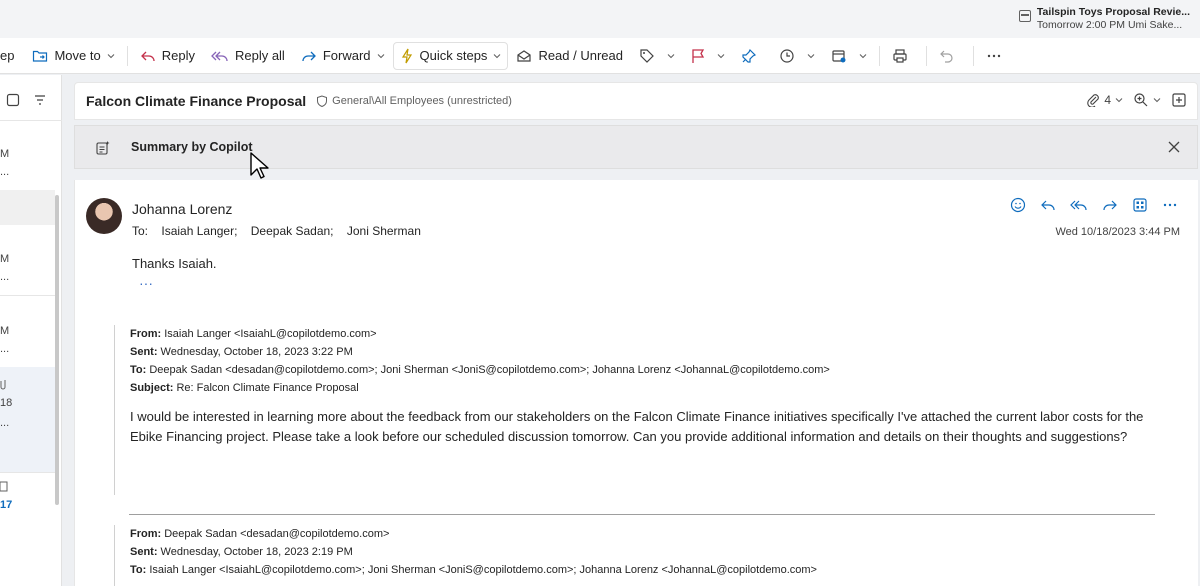  What do you see at coordinates (269, 334) in the screenshot?
I see `quoted-from-value: Isaiah Langer <IsaiahL@copilotdemo.com>` at bounding box center [269, 334].